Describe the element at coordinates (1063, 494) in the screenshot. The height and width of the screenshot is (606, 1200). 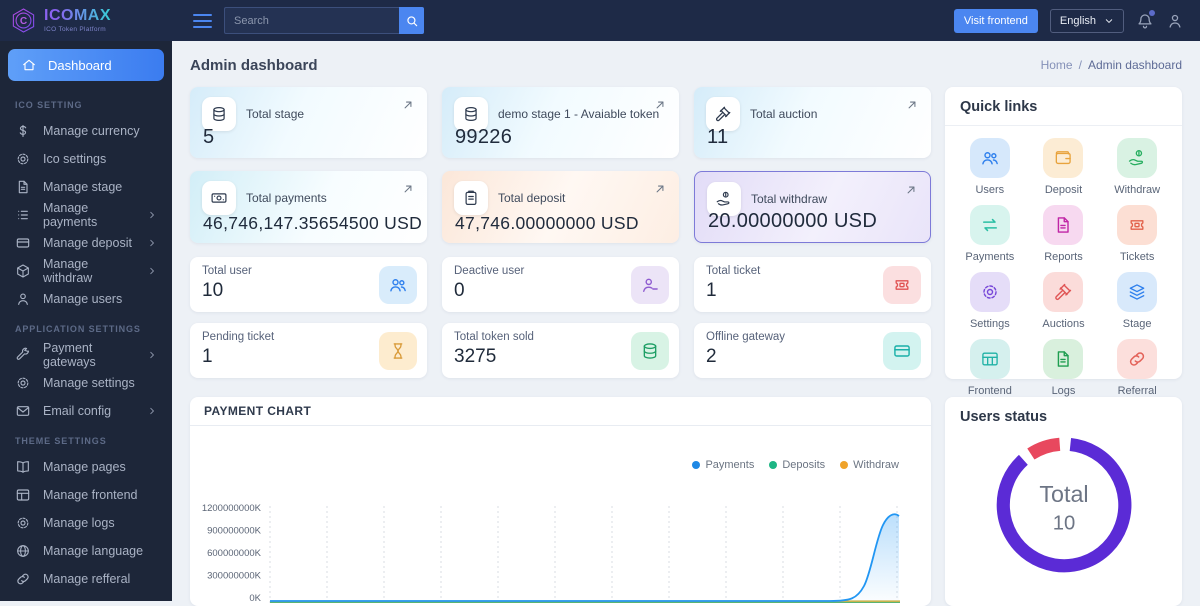
I see `svg-text: Total` at that location.